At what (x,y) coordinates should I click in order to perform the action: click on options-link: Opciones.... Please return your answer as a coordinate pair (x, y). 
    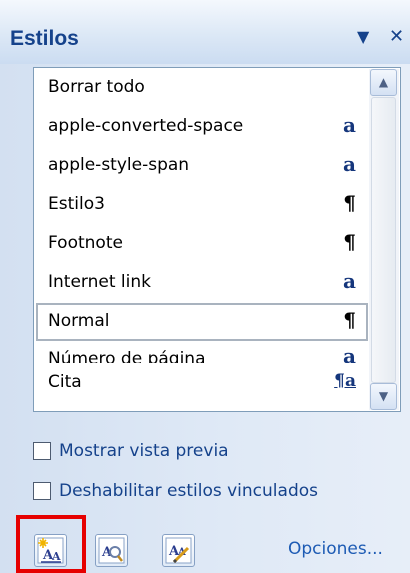
    Looking at the image, I should click on (335, 549).